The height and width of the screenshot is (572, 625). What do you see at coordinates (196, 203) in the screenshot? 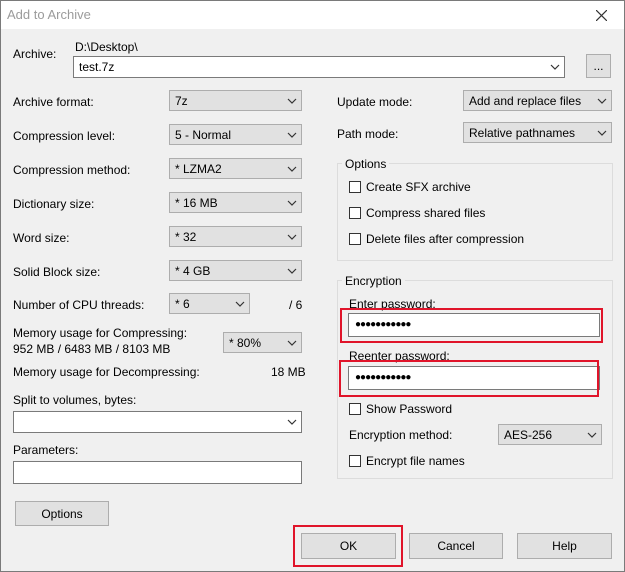
I see `dictionary-size-value: * 16 MB` at bounding box center [196, 203].